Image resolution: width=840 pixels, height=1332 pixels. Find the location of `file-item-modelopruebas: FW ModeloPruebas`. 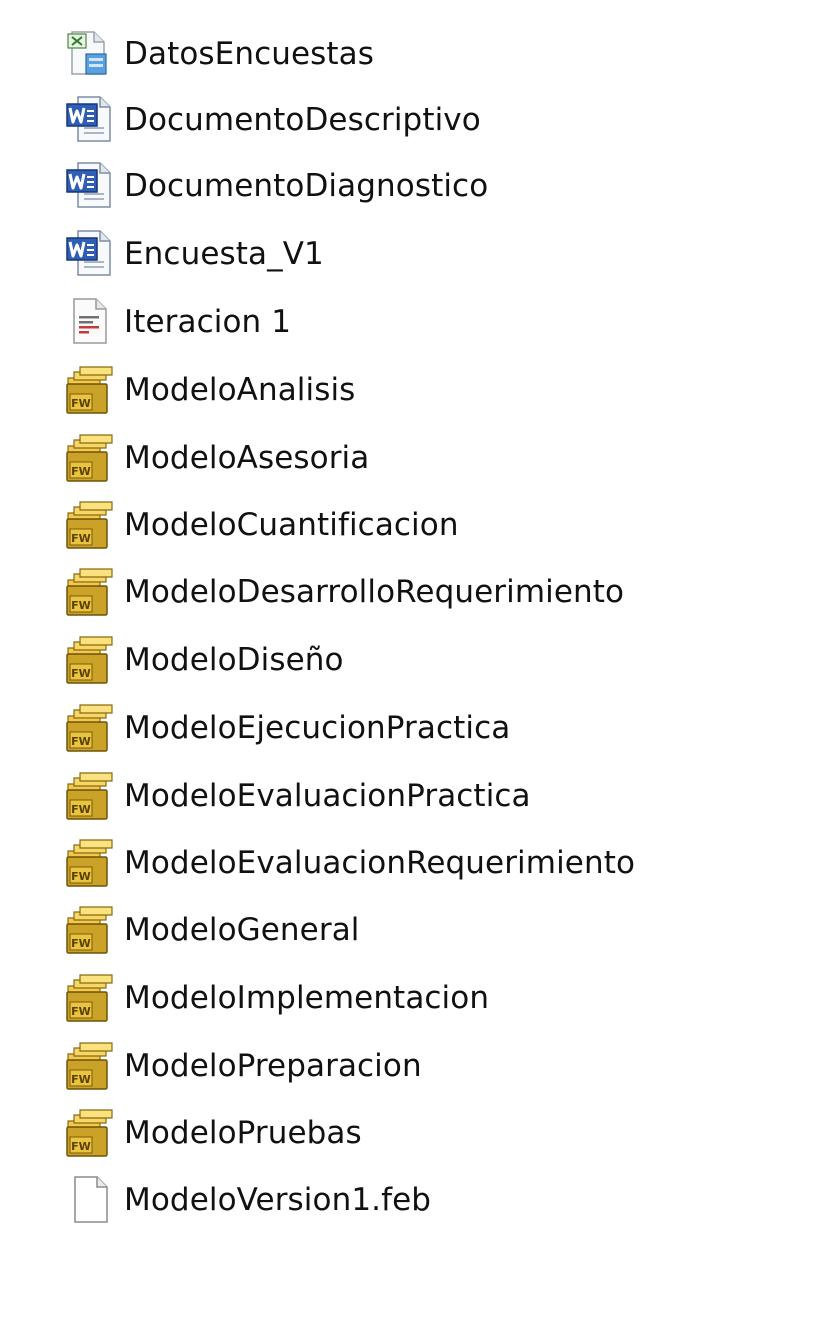

file-item-modelopruebas: FW ModeloPruebas is located at coordinates (213, 1133).